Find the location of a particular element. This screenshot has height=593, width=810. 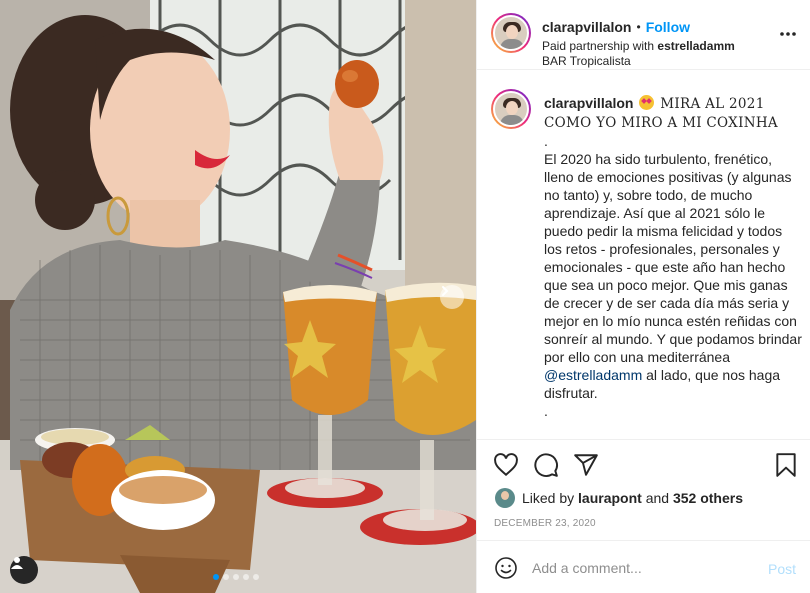

carousel-next-button is located at coordinates (452, 297).